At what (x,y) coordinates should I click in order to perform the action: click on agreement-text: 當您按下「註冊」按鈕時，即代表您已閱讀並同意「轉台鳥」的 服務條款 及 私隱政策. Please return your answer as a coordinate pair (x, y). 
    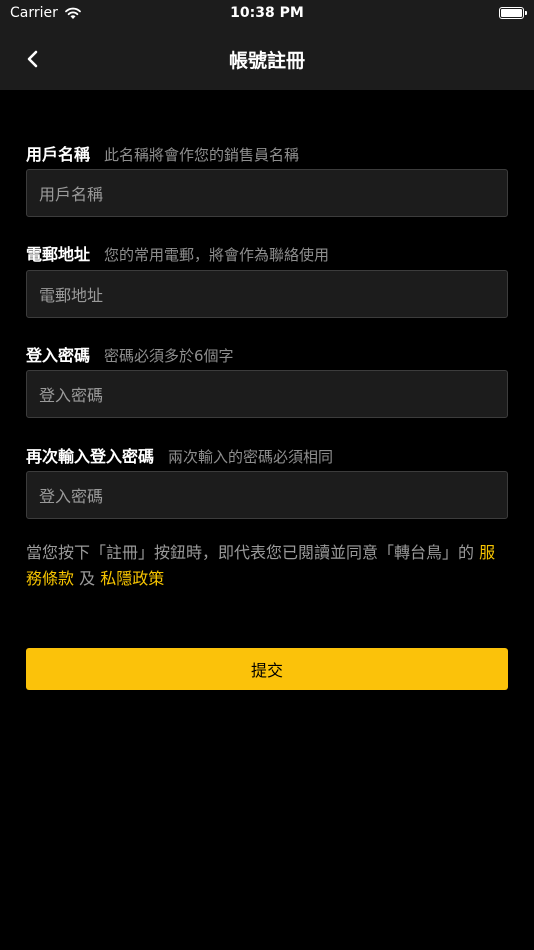
    Looking at the image, I should click on (266, 566).